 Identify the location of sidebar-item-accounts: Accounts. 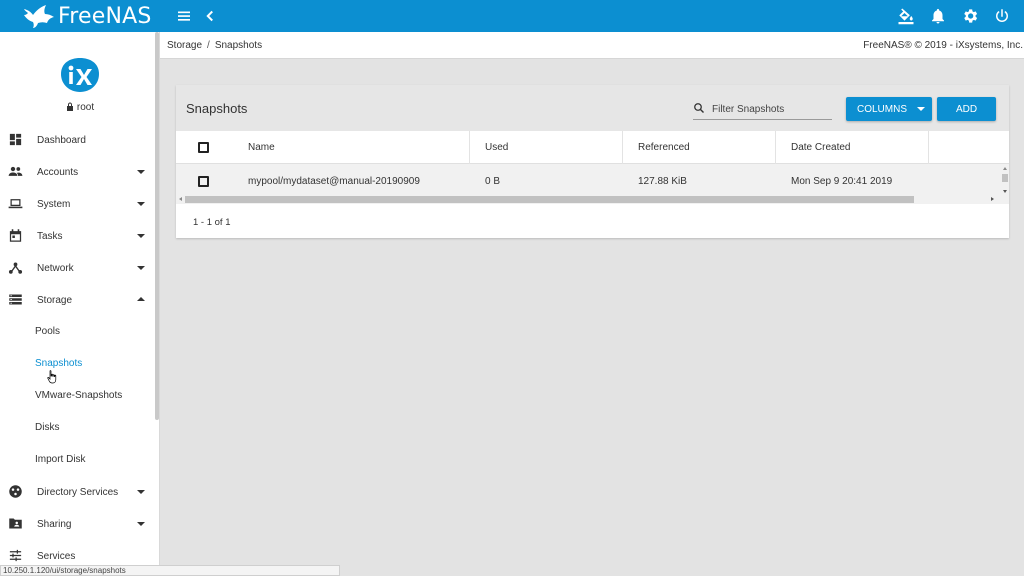
(77, 172).